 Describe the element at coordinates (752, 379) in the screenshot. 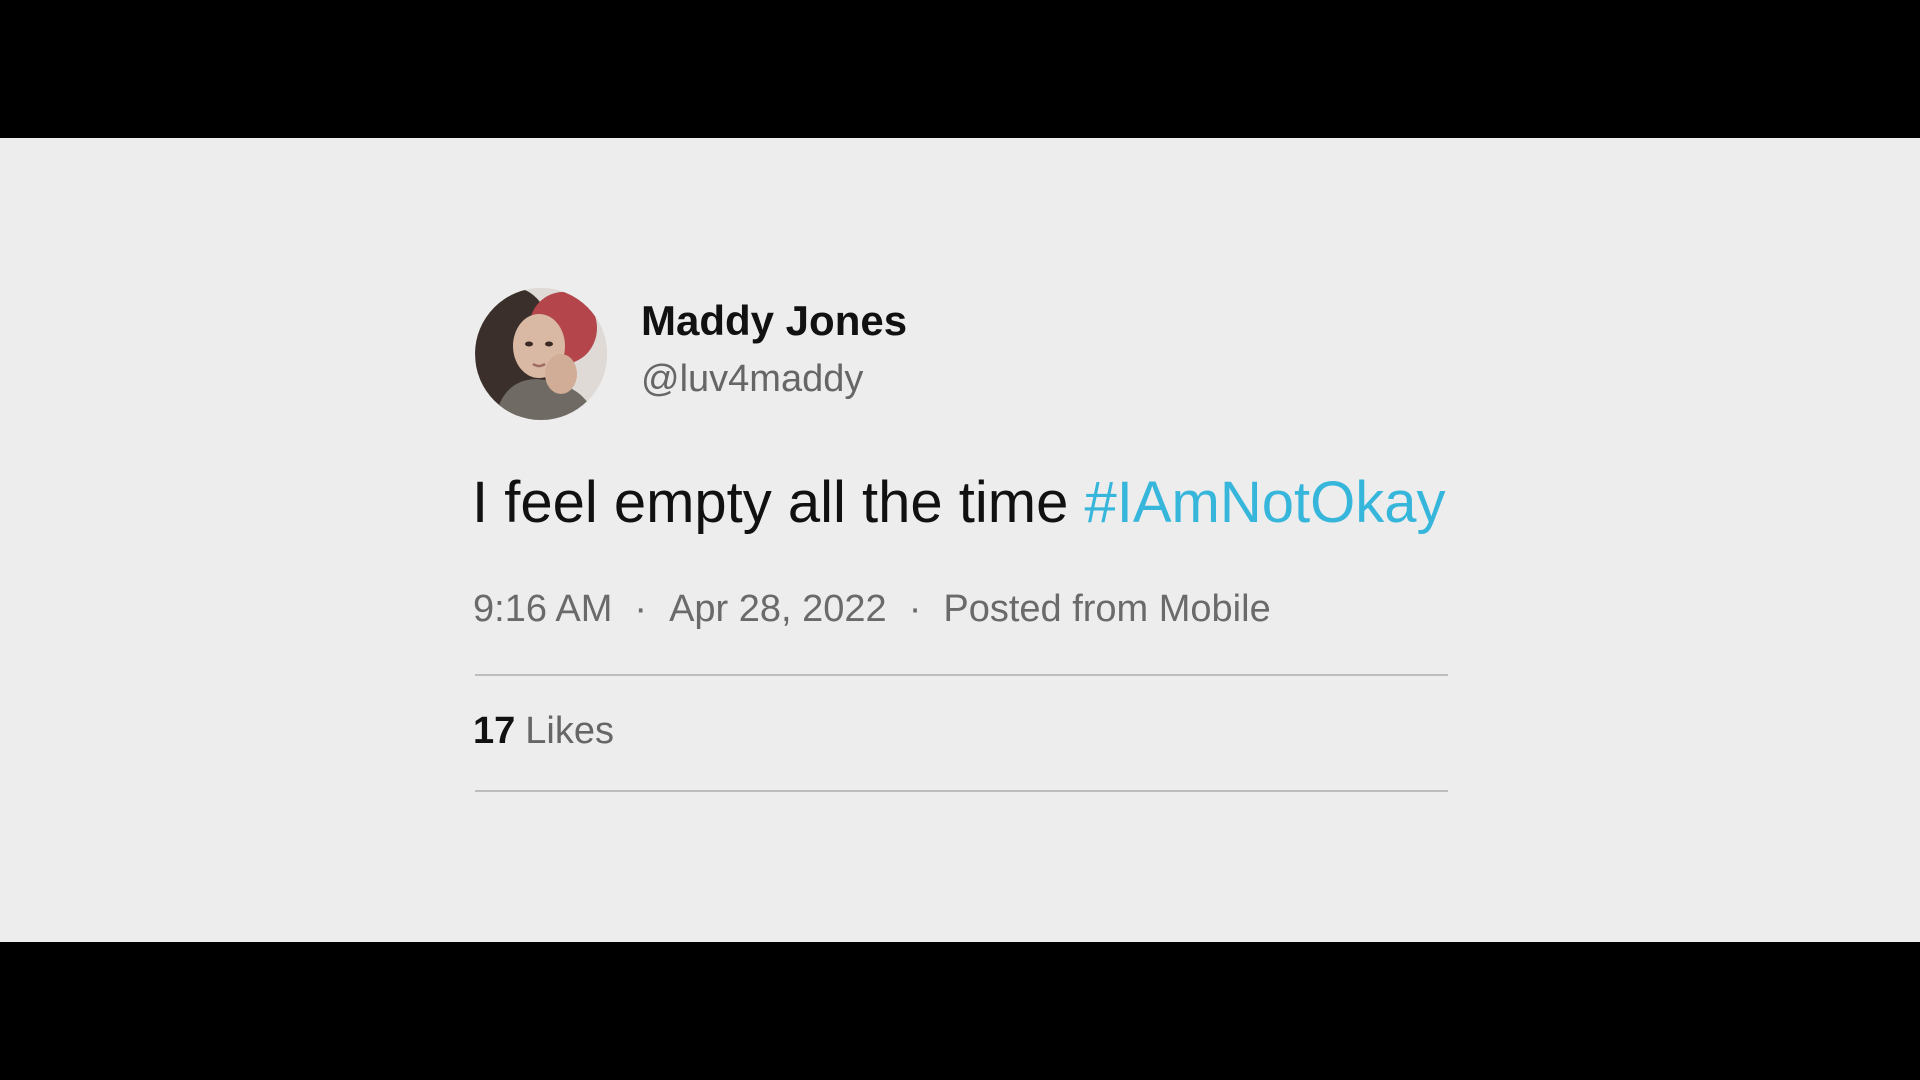

I see `user-handle: @luv4maddy` at that location.